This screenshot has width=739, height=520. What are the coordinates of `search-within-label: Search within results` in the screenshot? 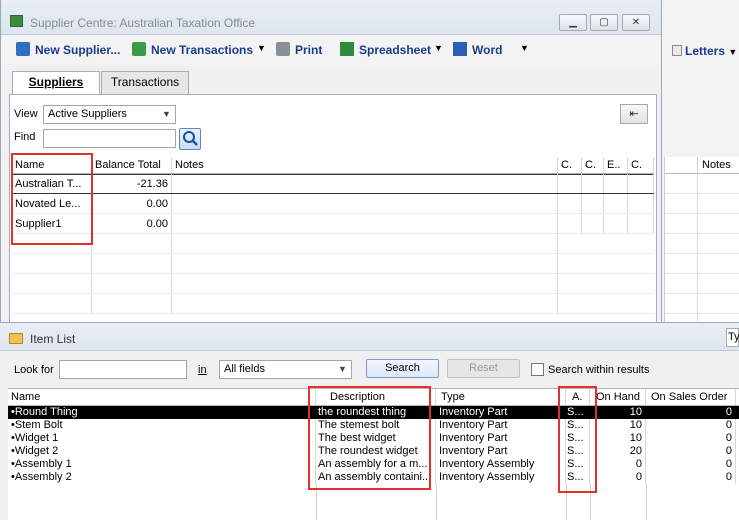 It's located at (599, 370).